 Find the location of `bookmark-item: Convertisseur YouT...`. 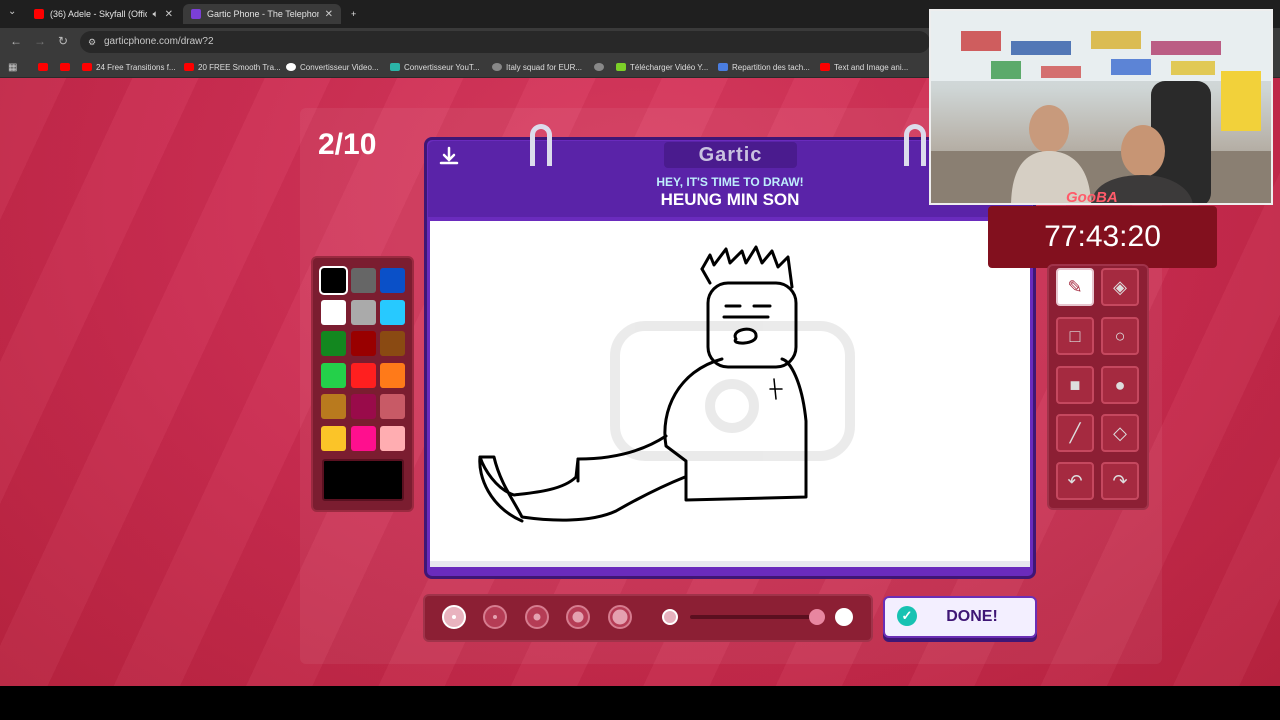

bookmark-item: Convertisseur YouT... is located at coordinates (435, 67).